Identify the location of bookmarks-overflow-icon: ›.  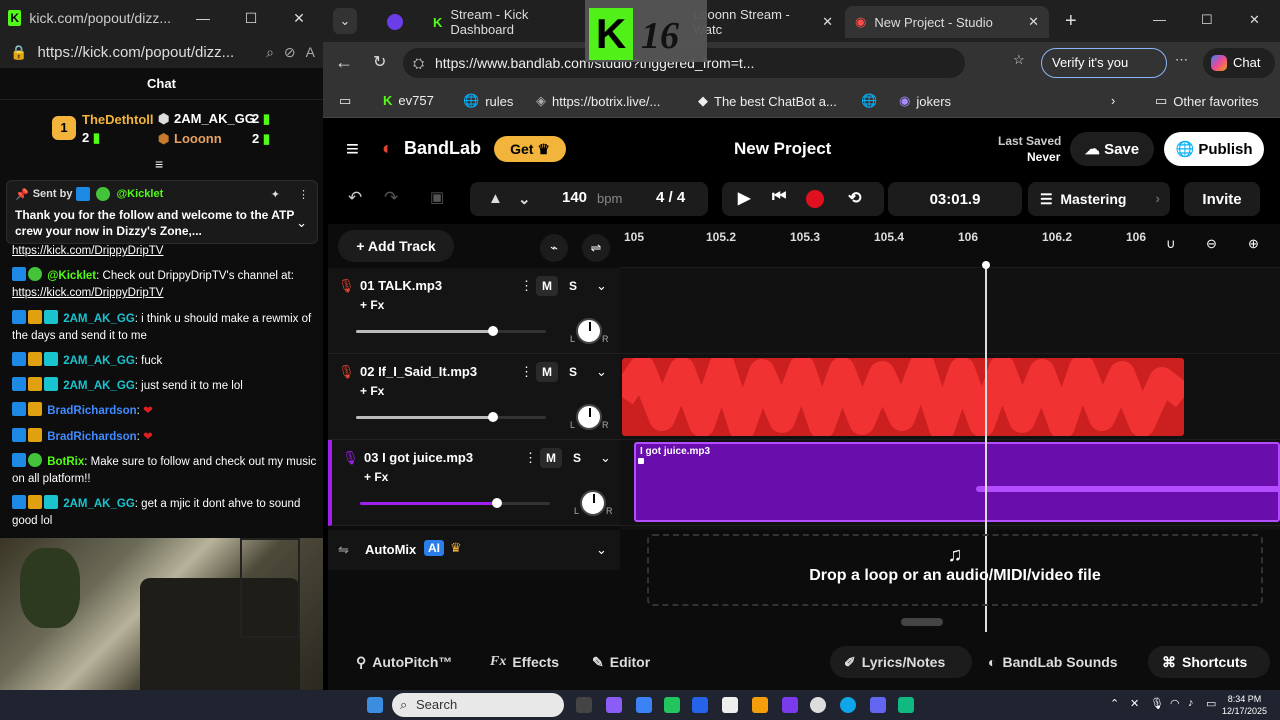
(1113, 100).